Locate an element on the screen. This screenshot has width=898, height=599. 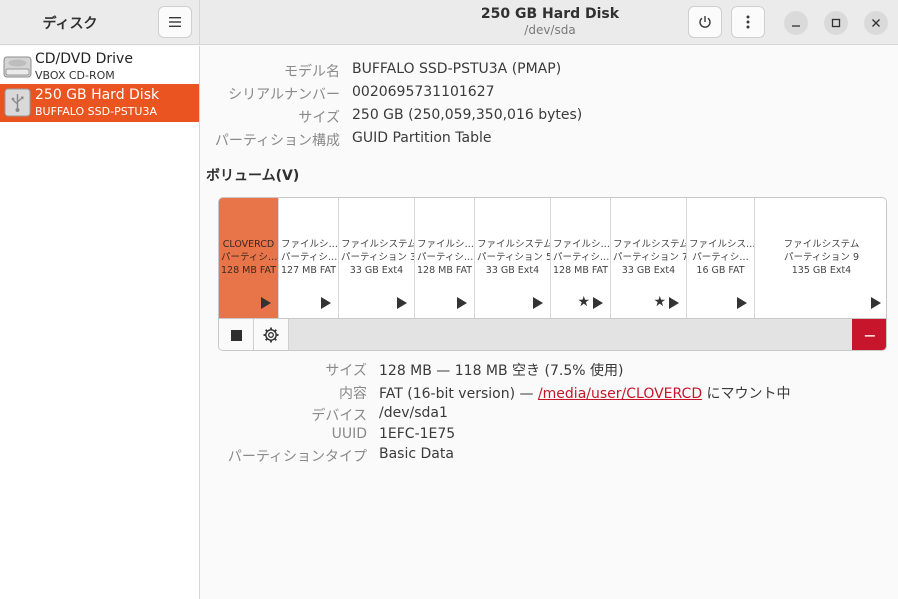
partition-info-label: 内容 is located at coordinates (353, 394).